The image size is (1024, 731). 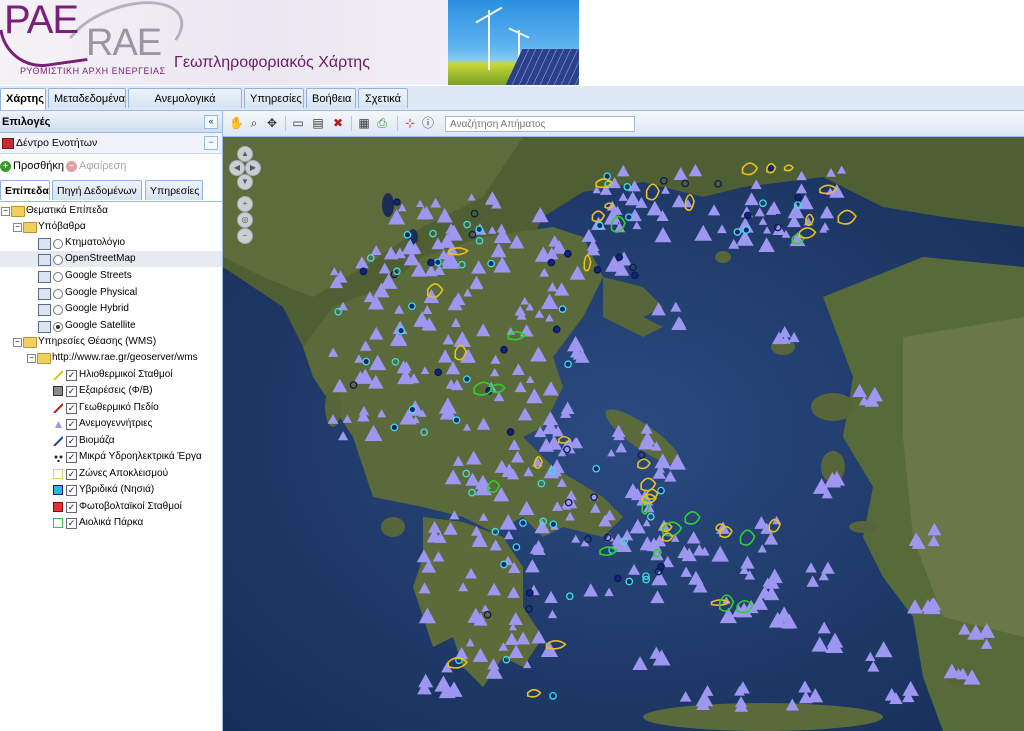 I want to click on basemap-item: Google Hybrid, so click(x=111, y=309).